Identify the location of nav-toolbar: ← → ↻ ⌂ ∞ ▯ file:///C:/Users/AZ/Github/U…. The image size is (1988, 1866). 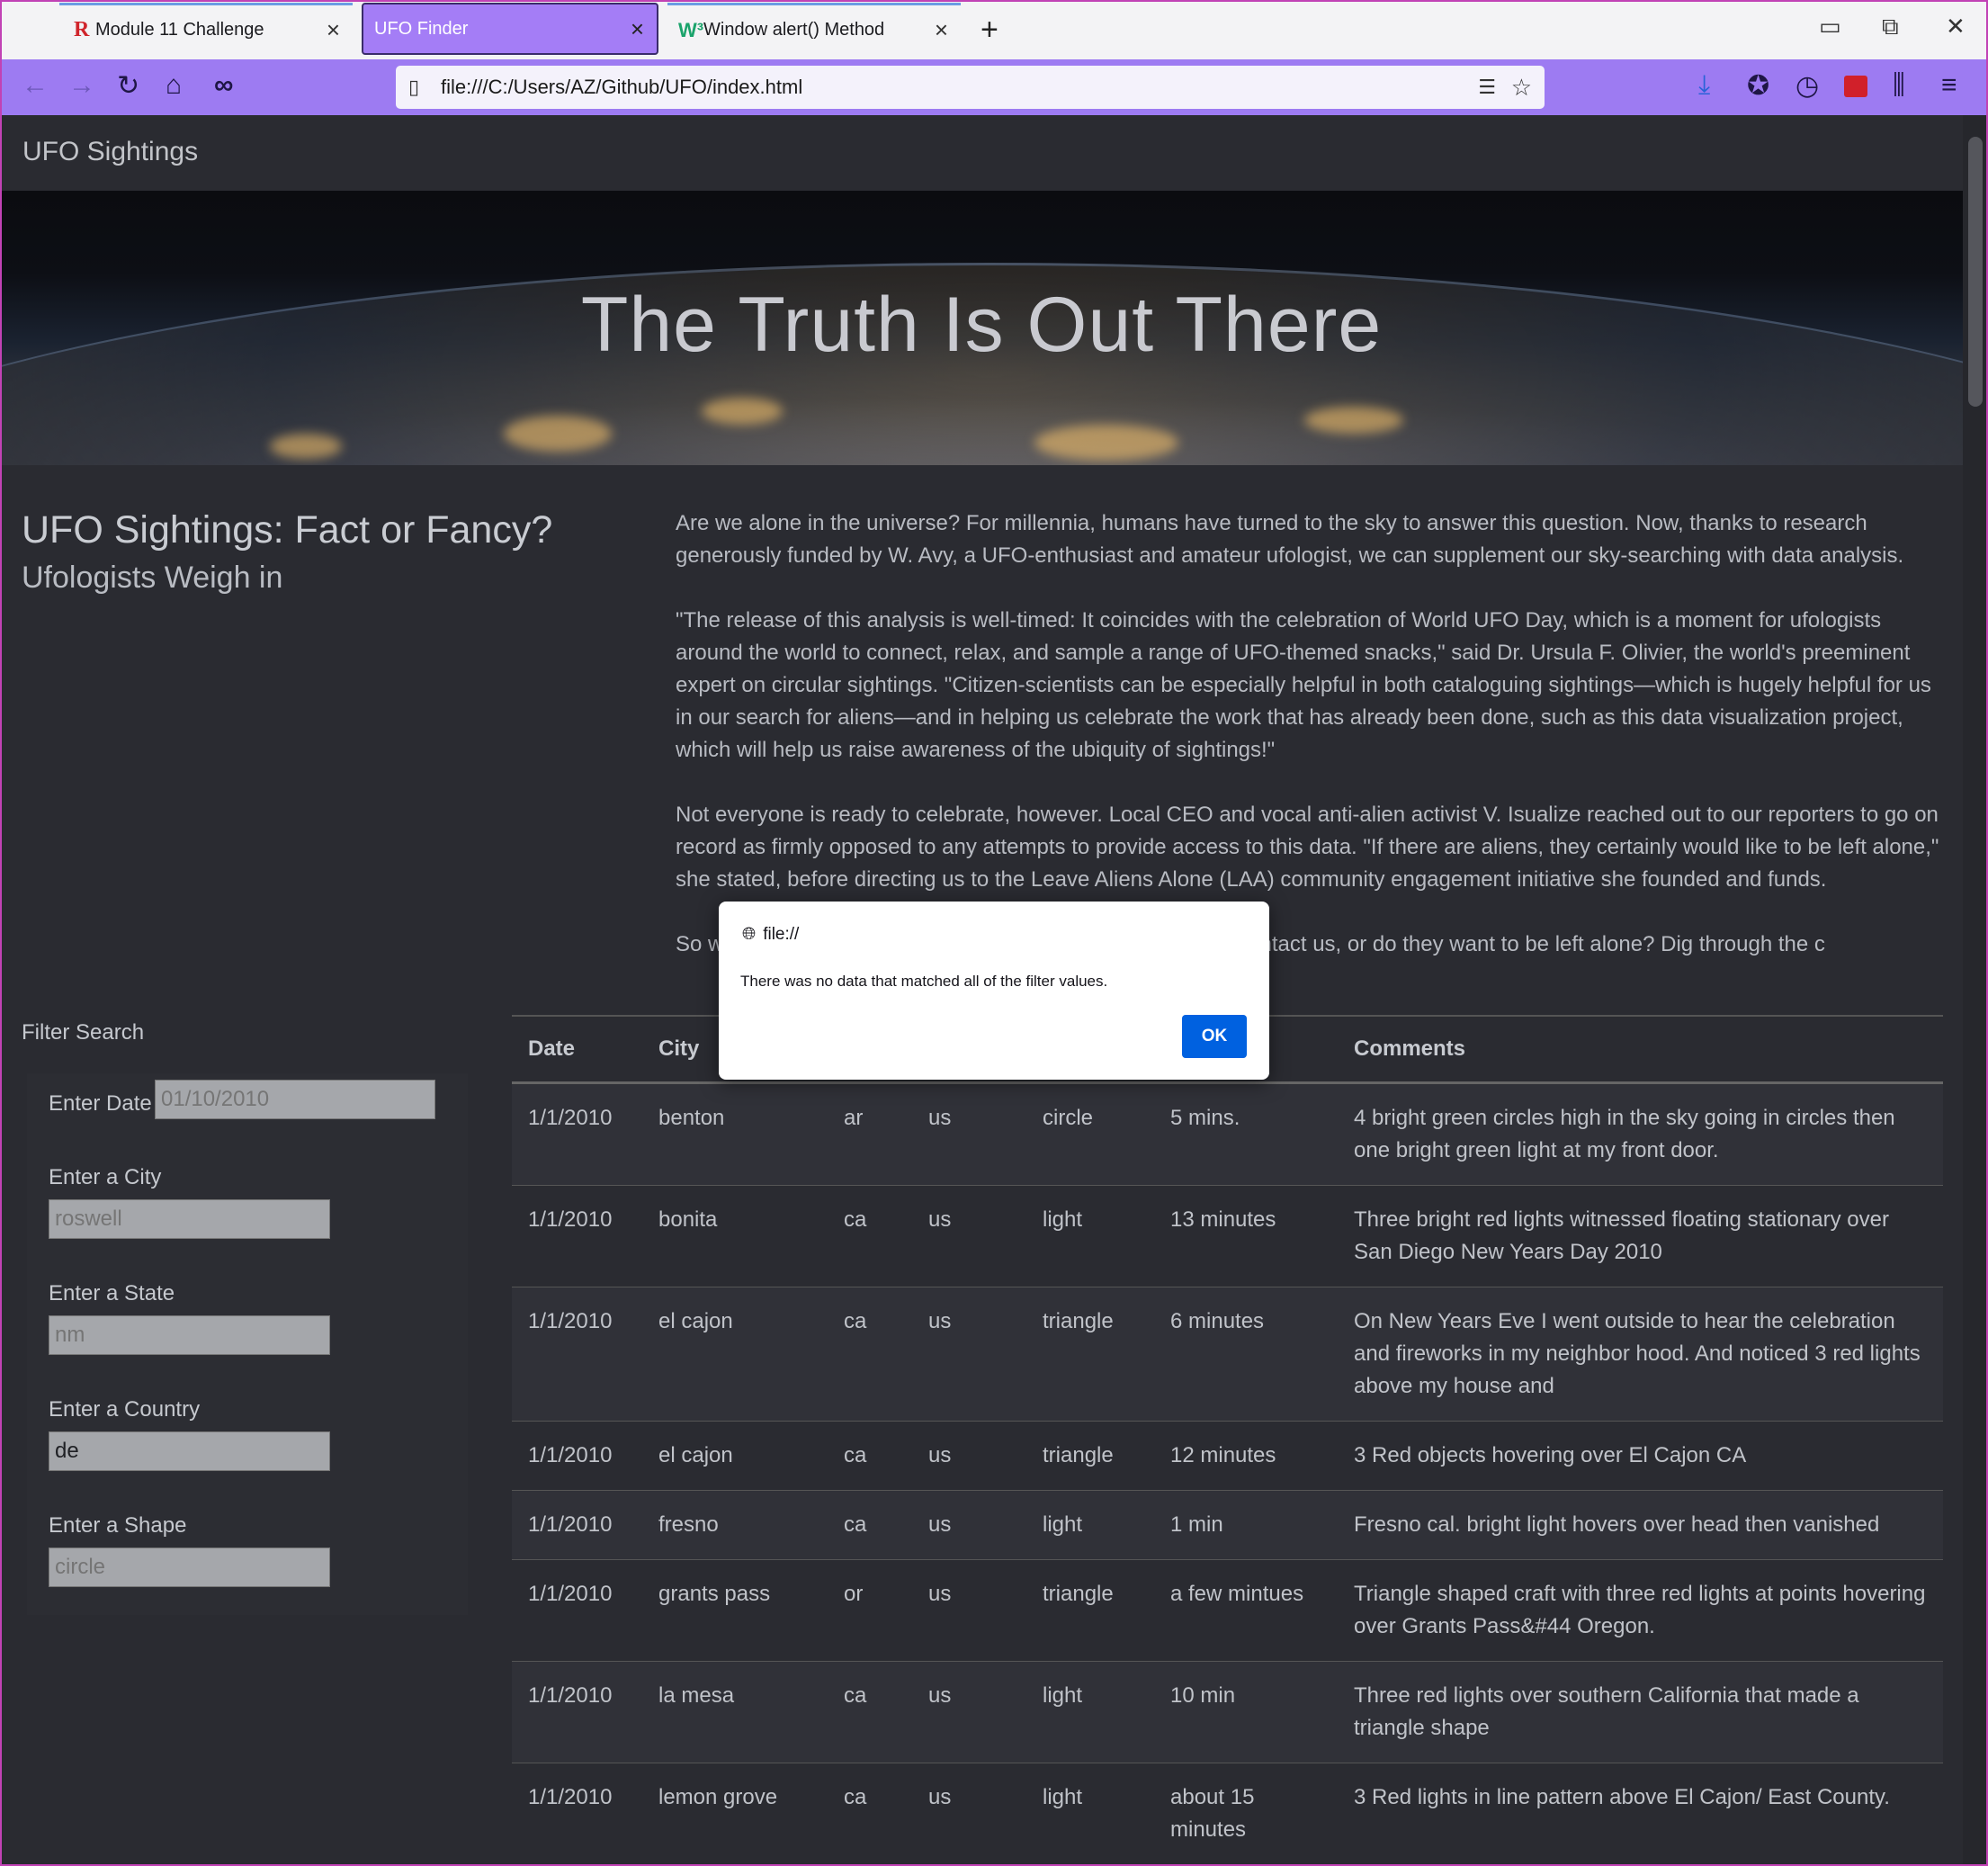
(994, 87).